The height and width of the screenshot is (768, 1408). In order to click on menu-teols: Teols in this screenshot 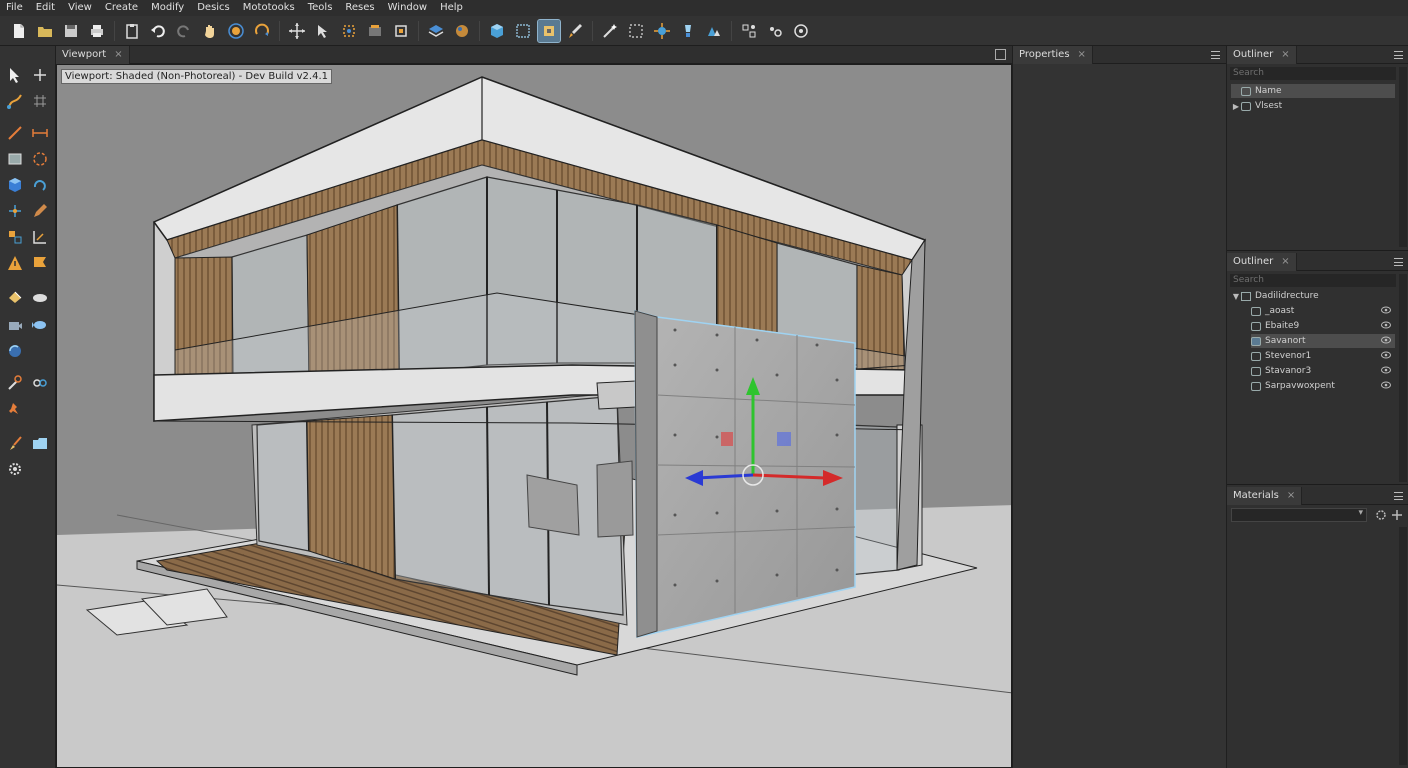, I will do `click(320, 8)`.